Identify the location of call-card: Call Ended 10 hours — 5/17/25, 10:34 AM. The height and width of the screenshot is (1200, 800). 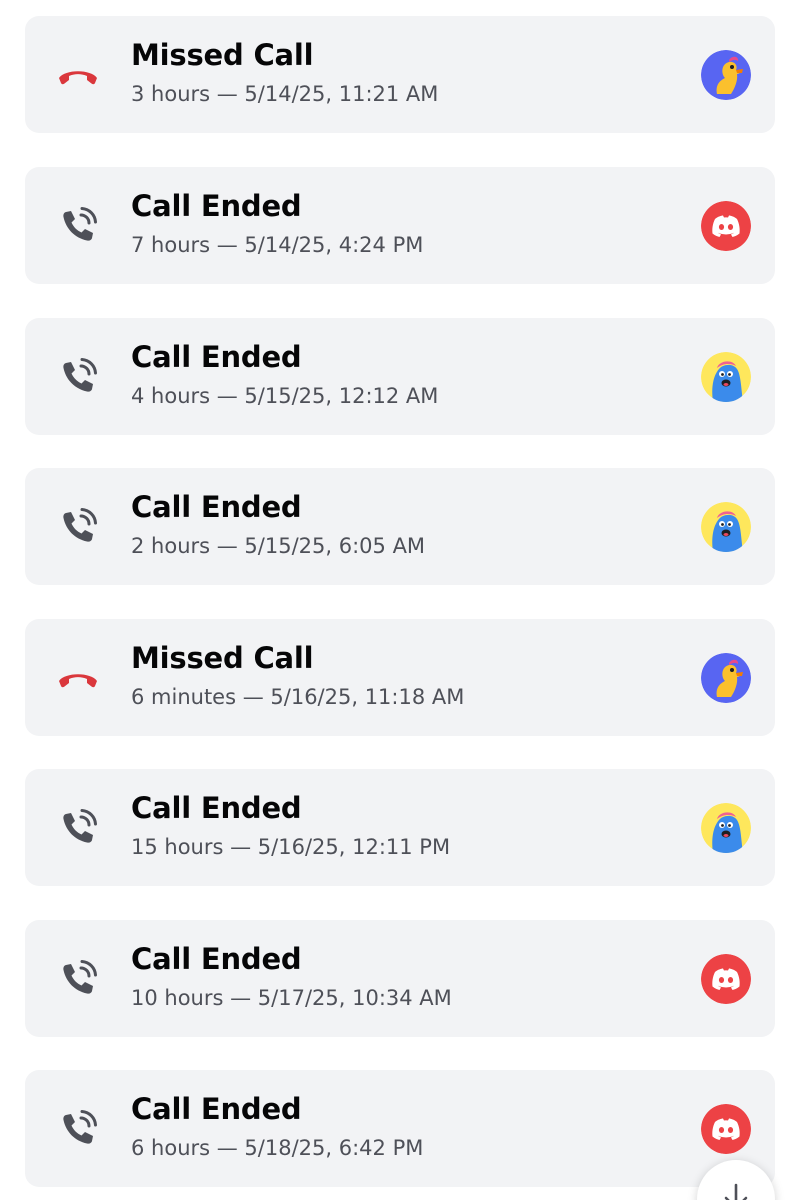
(400, 978).